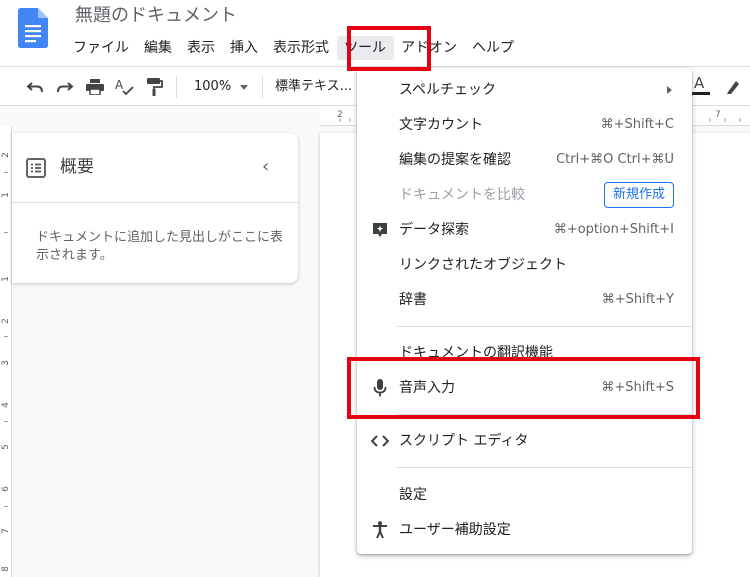  Describe the element at coordinates (455, 160) in the screenshot. I see `menu-item-label: 編集の提案を確認` at that location.